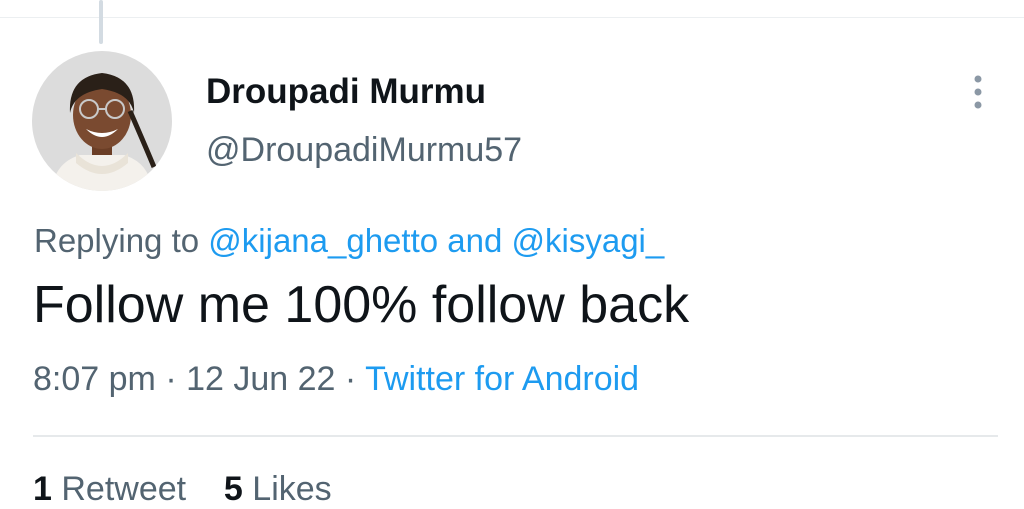 The image size is (1024, 509). Describe the element at coordinates (588, 240) in the screenshot. I see `mention-link: @kisyagi_` at that location.